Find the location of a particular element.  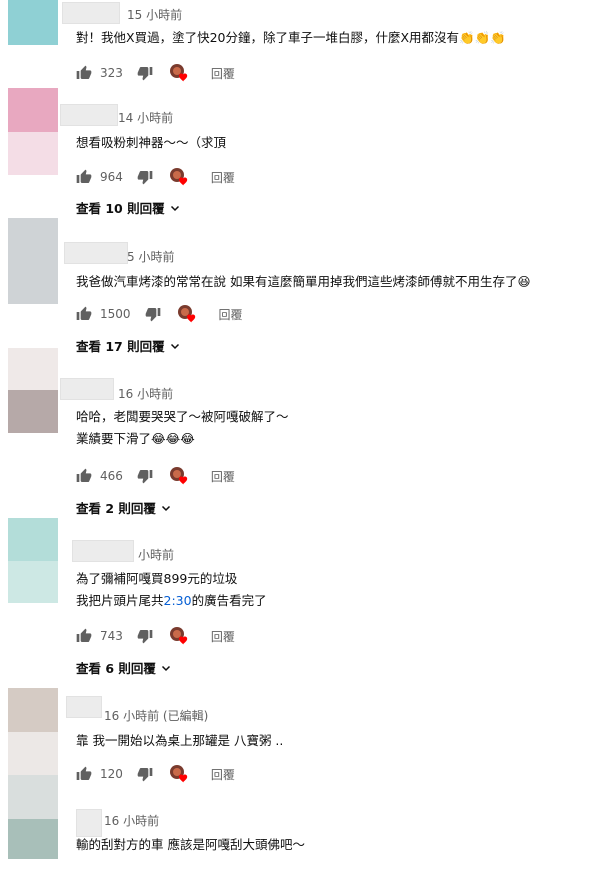

view-replies-button: 查看 2 則回覆 is located at coordinates (124, 507).